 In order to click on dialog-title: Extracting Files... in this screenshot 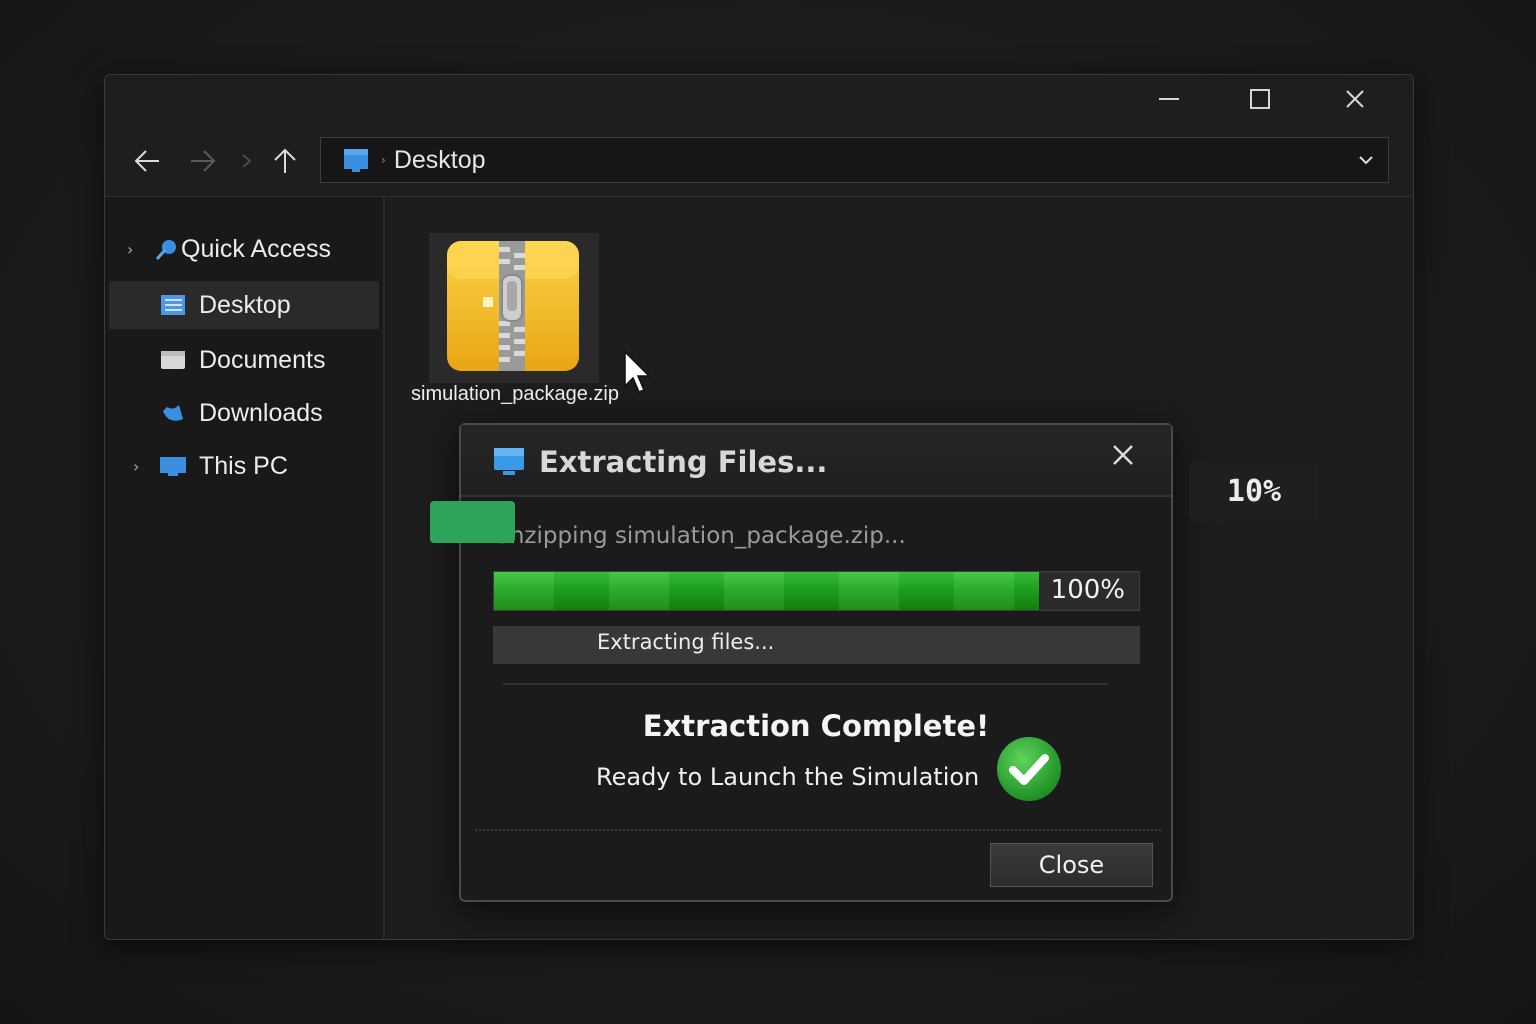, I will do `click(683, 462)`.